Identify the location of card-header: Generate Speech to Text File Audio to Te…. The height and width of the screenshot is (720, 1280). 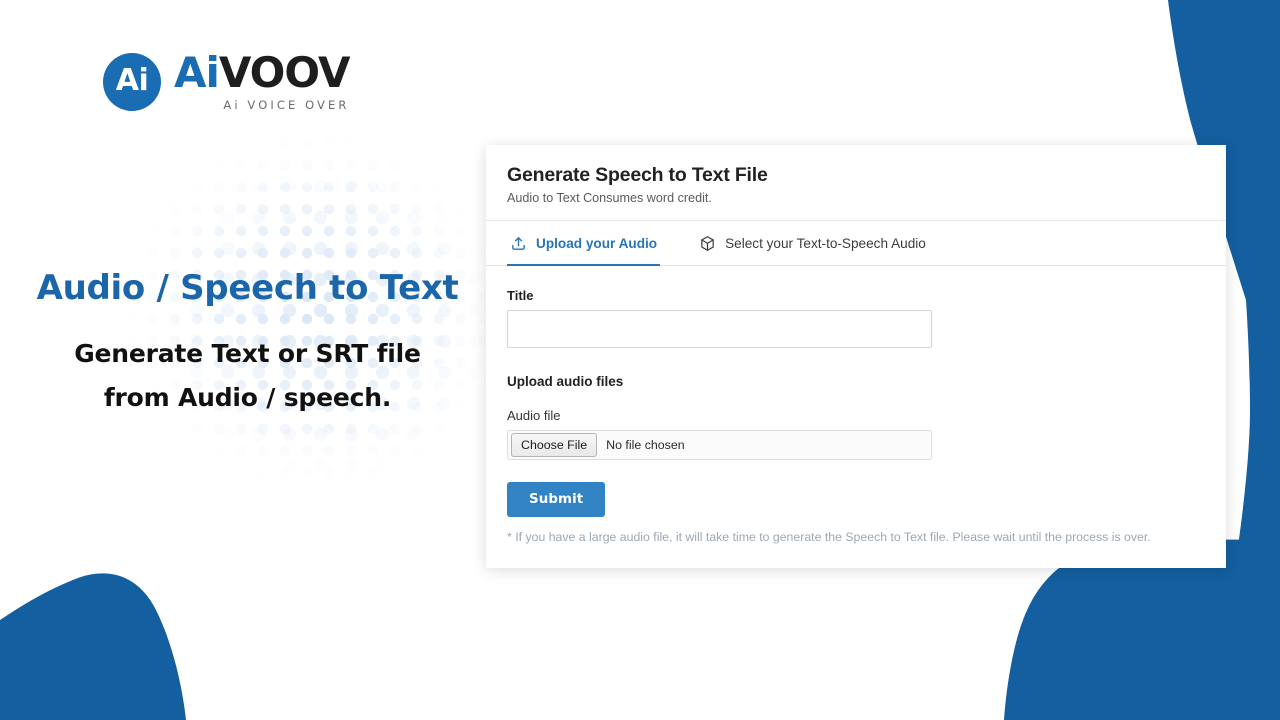
(856, 183).